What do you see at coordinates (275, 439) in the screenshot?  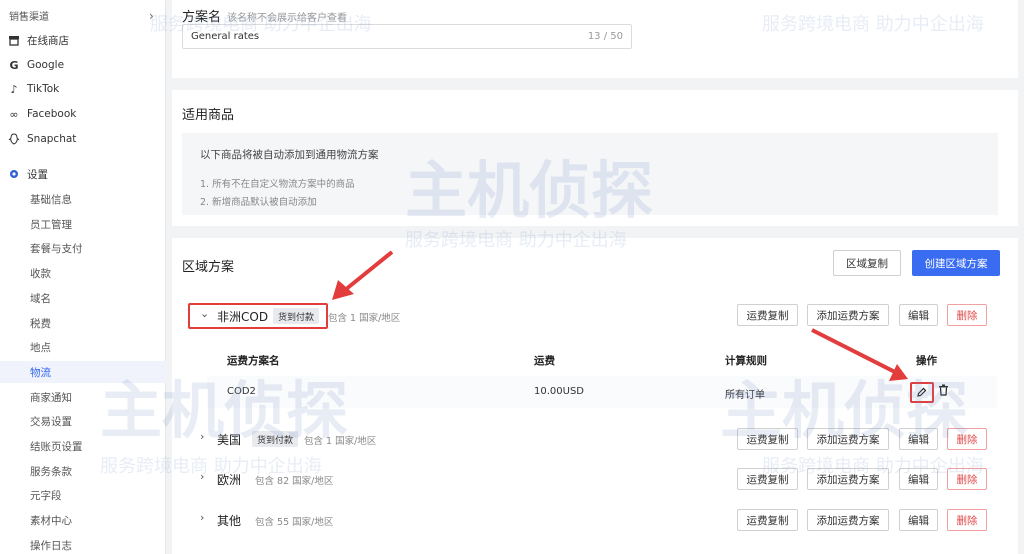 I see `cod-tag: 货到付款` at bounding box center [275, 439].